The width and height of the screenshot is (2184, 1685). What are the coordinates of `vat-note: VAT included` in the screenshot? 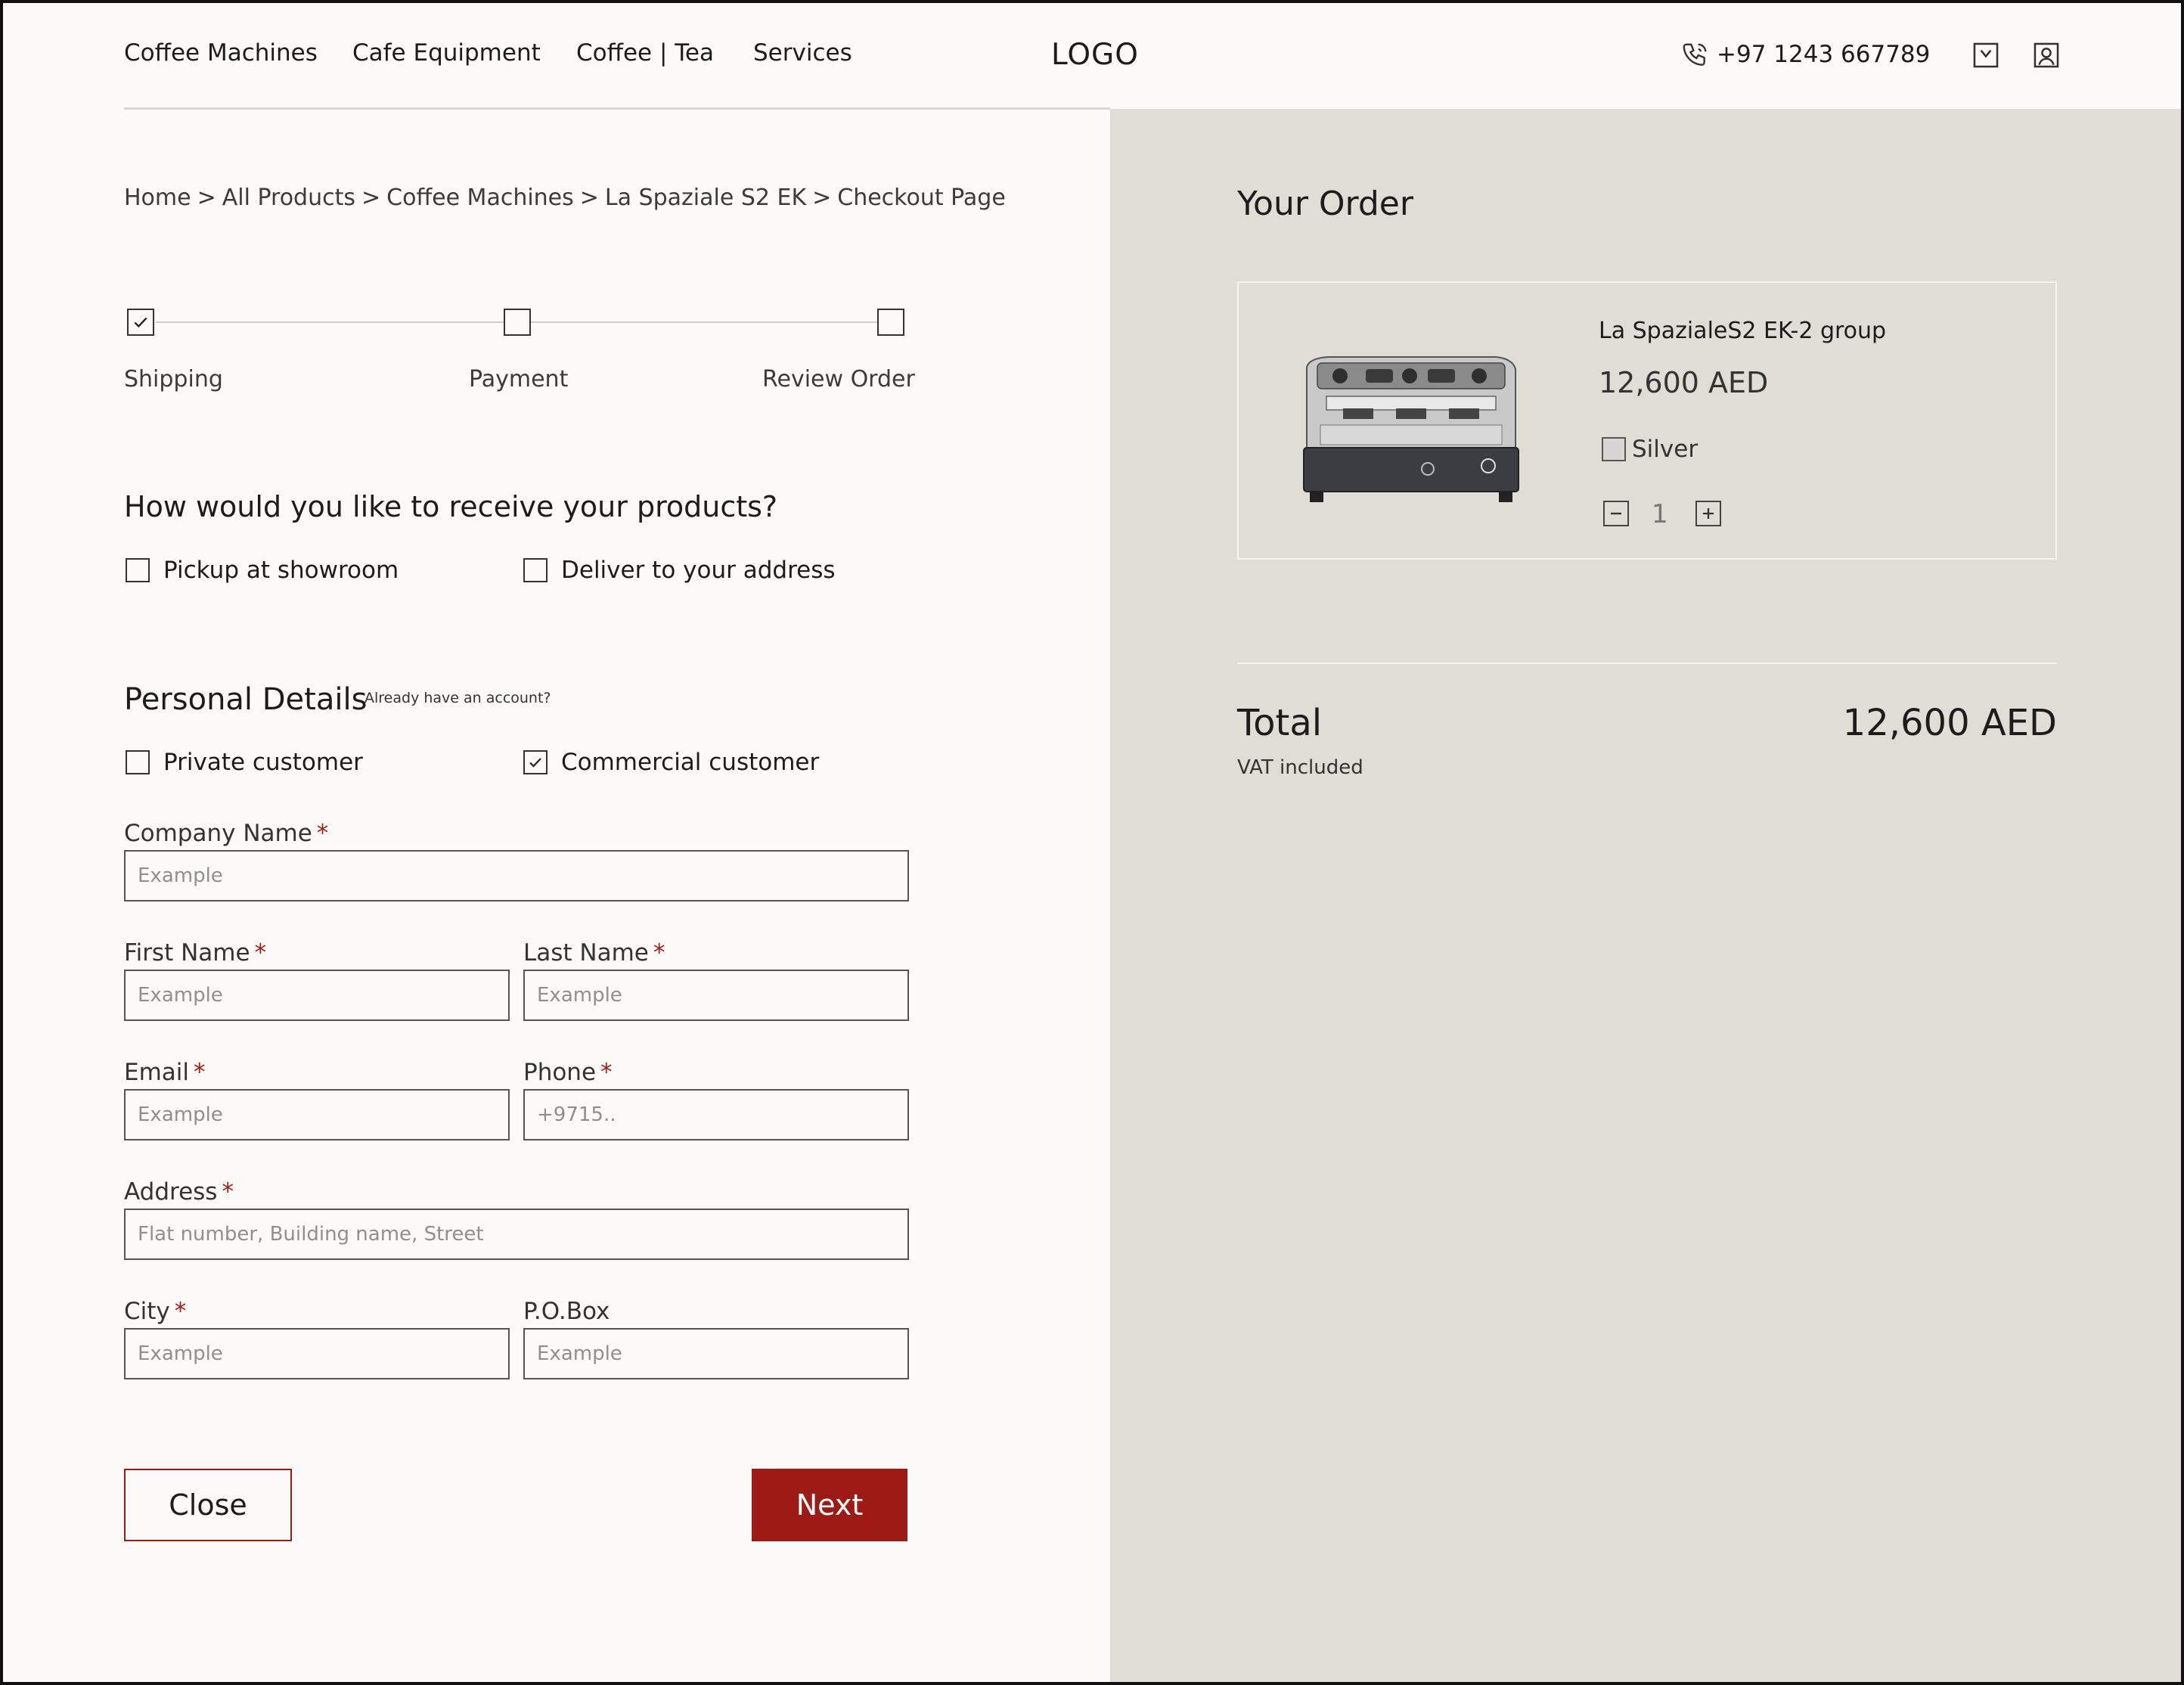 It's located at (1300, 767).